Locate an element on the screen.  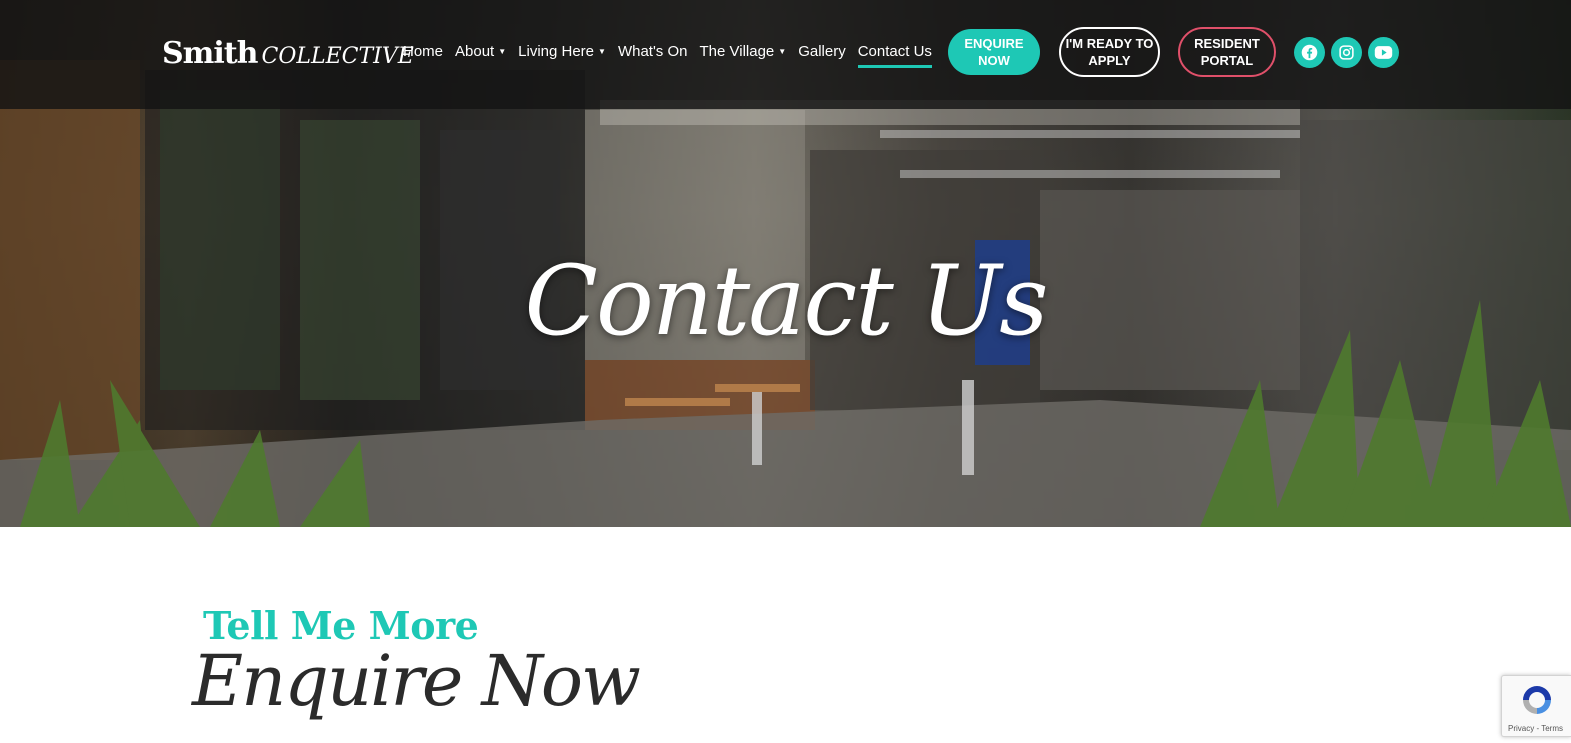
nav-item-the-village: The Village ▼ is located at coordinates (743, 53).